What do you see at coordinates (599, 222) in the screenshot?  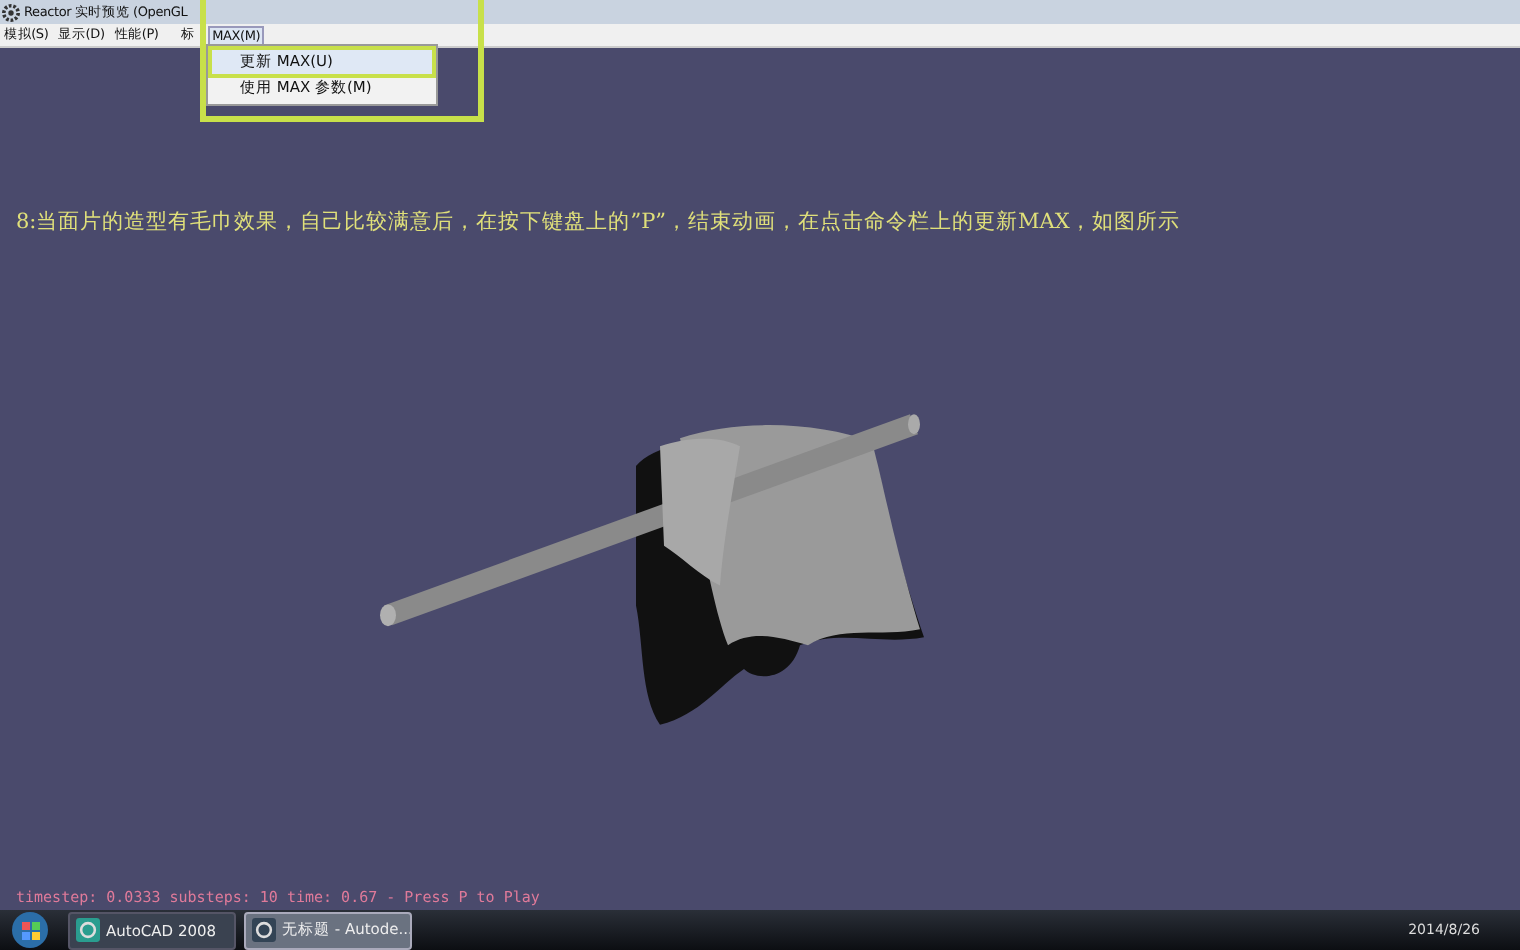 I see `instruction-text: 8:当面片的造型有毛巾效果，自己比较满意后，在按下键盘上的”P”，结束动画，在点击命令栏上的更新MAX，如图所示` at bounding box center [599, 222].